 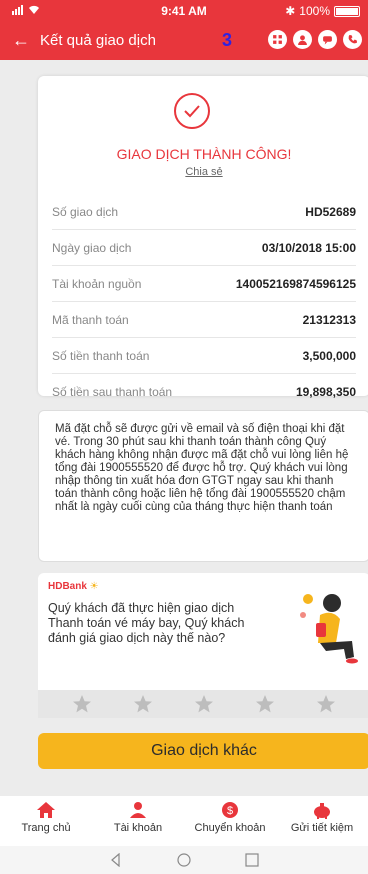 I want to click on detail-row: Ngày giao dịch 03/10/2018 15:00, so click(x=204, y=248).